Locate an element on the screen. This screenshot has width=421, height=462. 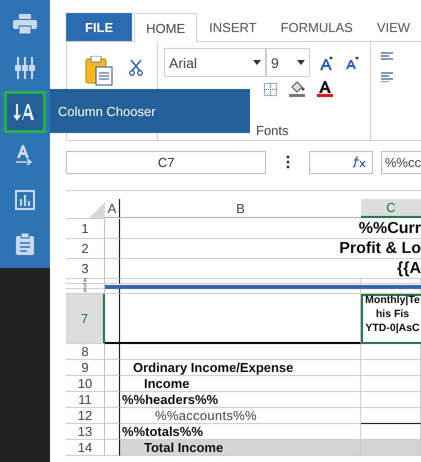
cell-text: YTD-0|AsC is located at coordinates (392, 328).